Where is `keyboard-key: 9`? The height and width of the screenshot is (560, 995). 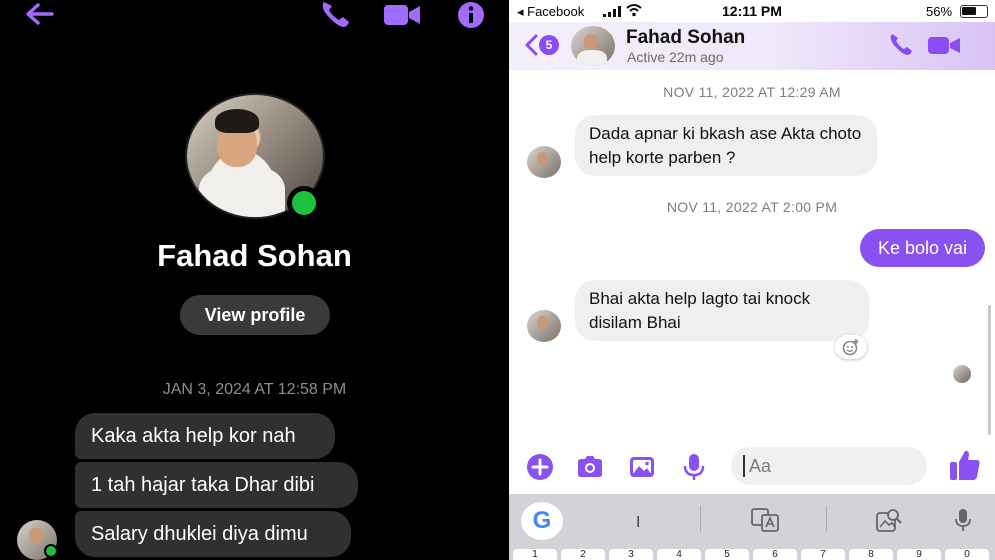 keyboard-key: 9 is located at coordinates (919, 554).